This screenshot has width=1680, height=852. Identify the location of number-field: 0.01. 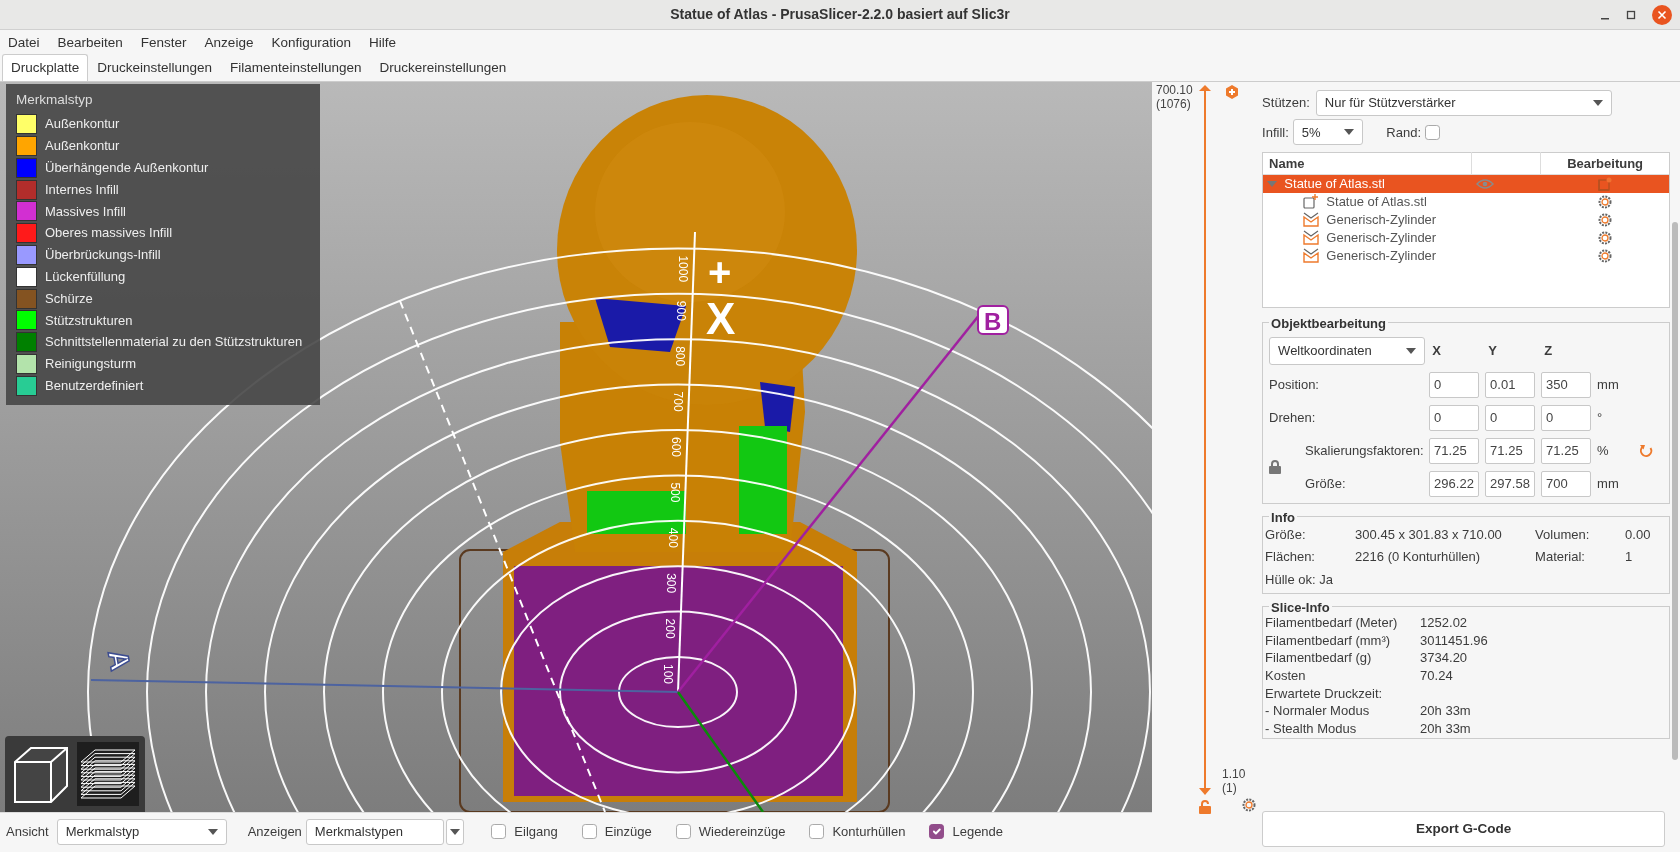
(1510, 384).